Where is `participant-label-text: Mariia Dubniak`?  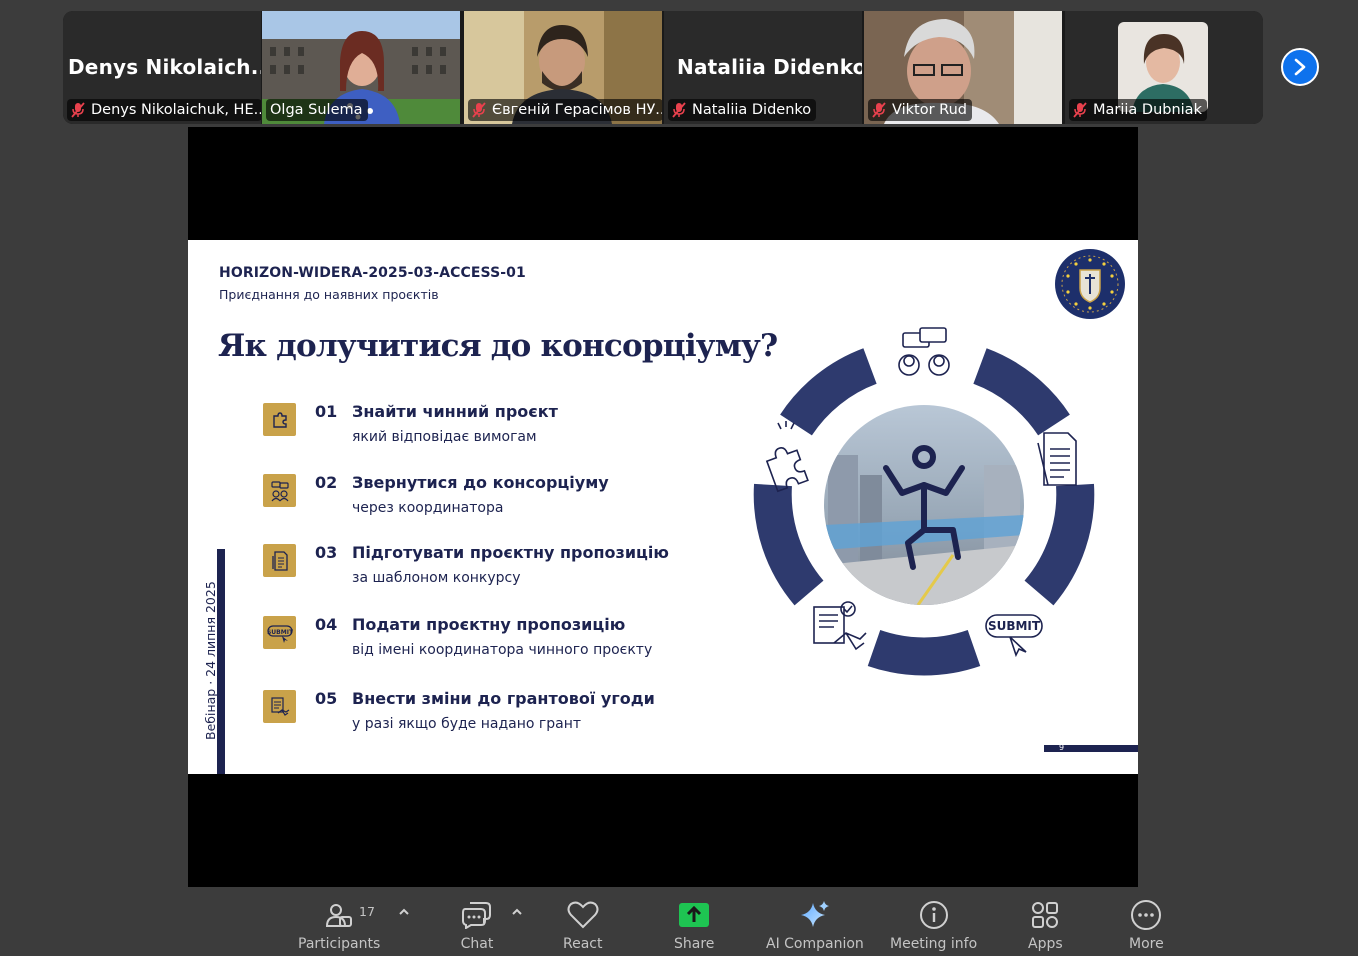
participant-label-text: Mariia Dubniak is located at coordinates (1147, 110).